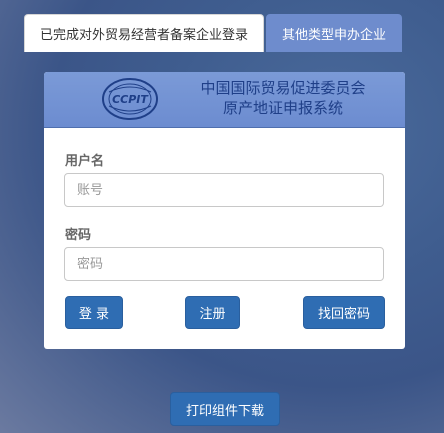  I want to click on tab-label: 其他类型申办企业, so click(333, 35).